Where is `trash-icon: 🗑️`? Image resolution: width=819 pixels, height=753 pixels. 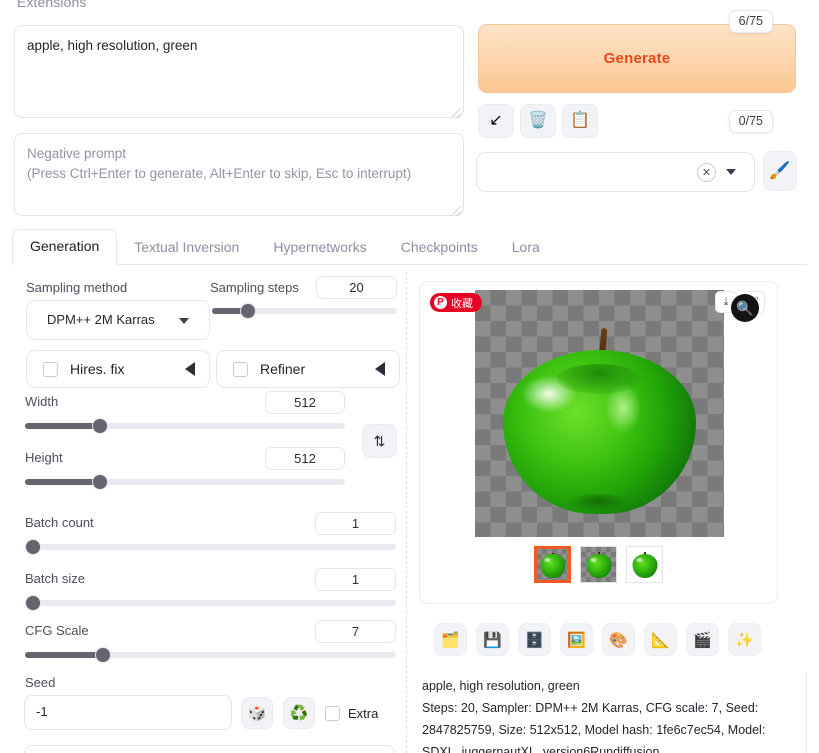
trash-icon: 🗑️ is located at coordinates (538, 121).